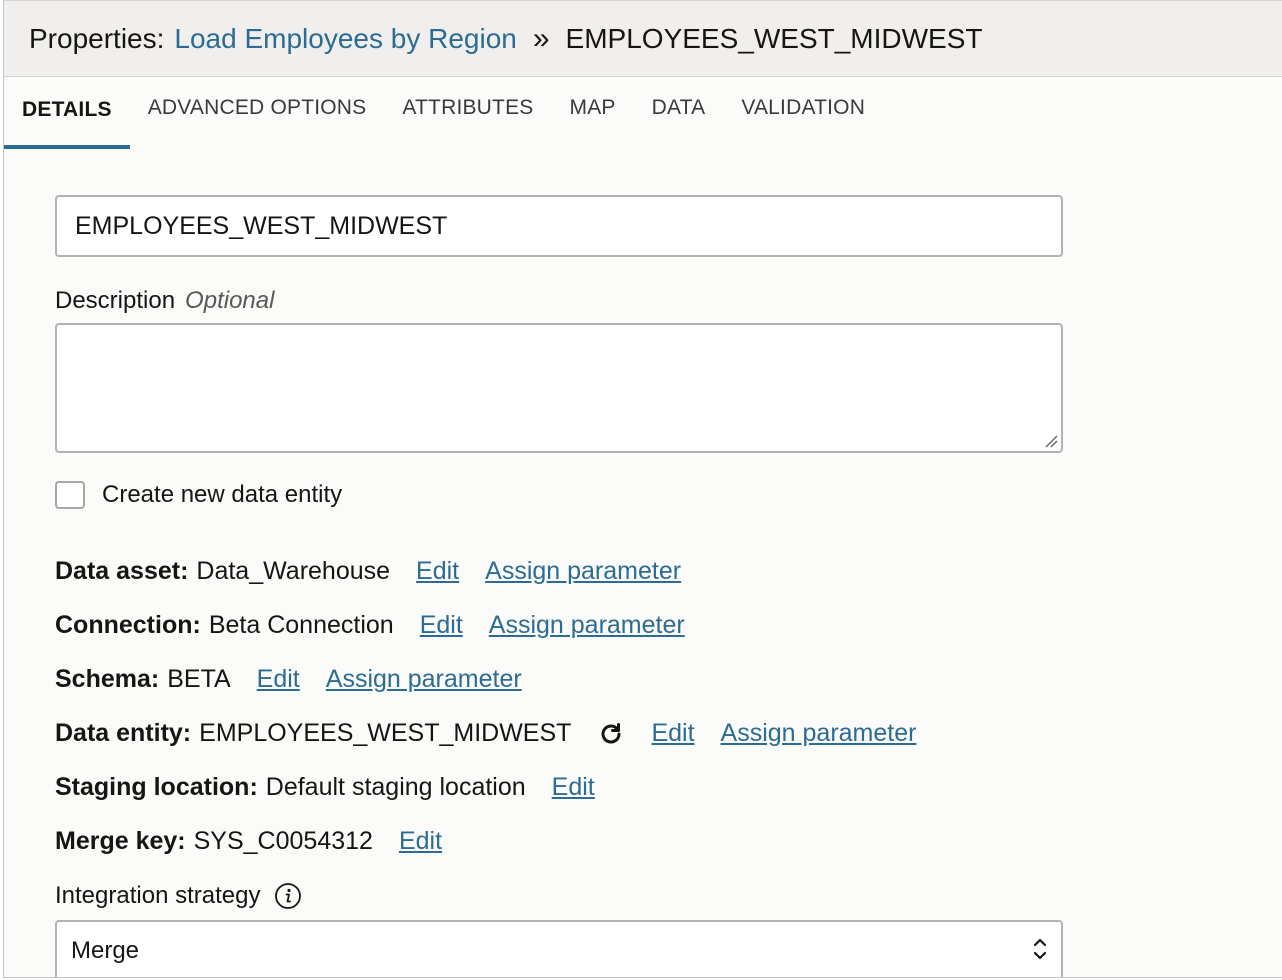 The height and width of the screenshot is (980, 1282). I want to click on schema-assign-link: Assign parameter, so click(424, 679).